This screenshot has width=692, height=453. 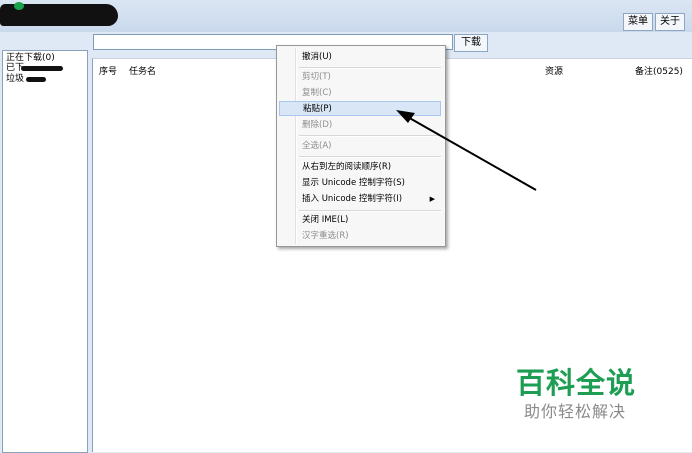 I want to click on menu-item-delete: 删除(D), so click(x=360, y=125).